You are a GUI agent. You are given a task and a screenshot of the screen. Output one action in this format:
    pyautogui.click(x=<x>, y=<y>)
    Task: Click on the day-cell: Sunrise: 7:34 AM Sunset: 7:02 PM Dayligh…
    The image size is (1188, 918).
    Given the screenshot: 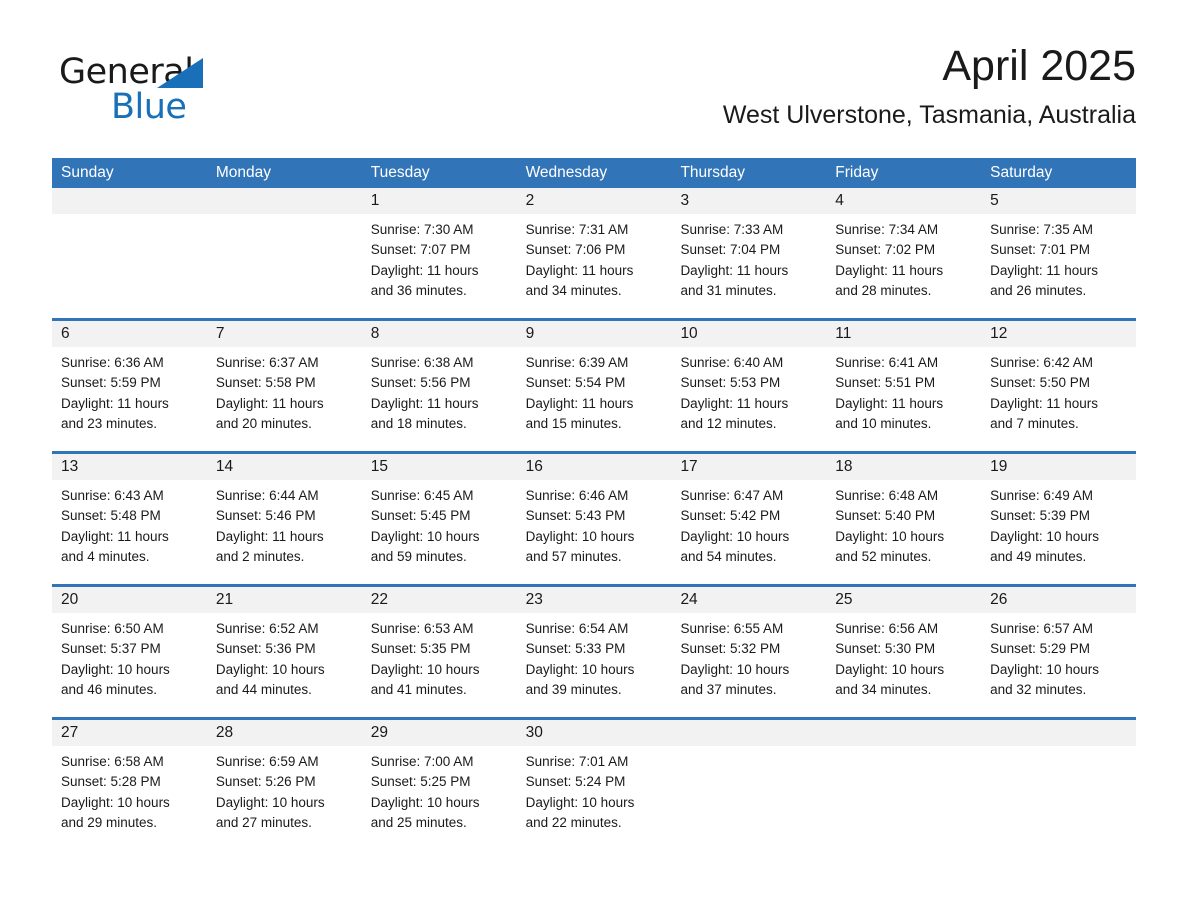 What is the action you would take?
    pyautogui.click(x=903, y=266)
    